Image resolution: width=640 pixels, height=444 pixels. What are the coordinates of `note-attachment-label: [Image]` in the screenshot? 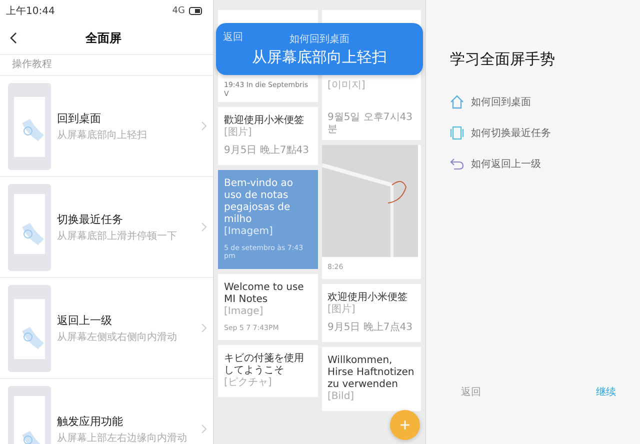 It's located at (244, 312).